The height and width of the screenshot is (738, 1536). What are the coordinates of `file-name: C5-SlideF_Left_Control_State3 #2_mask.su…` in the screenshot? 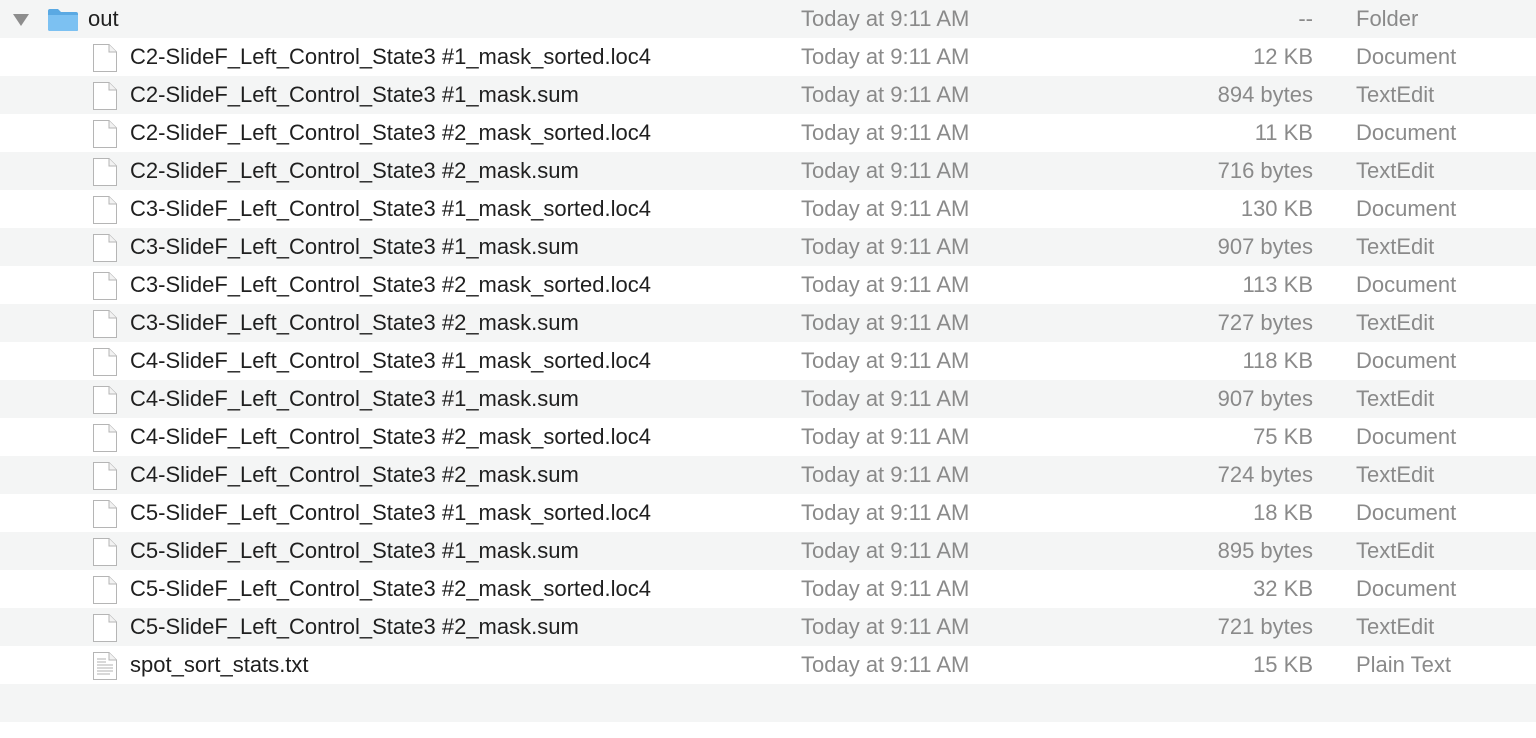 It's located at (354, 626).